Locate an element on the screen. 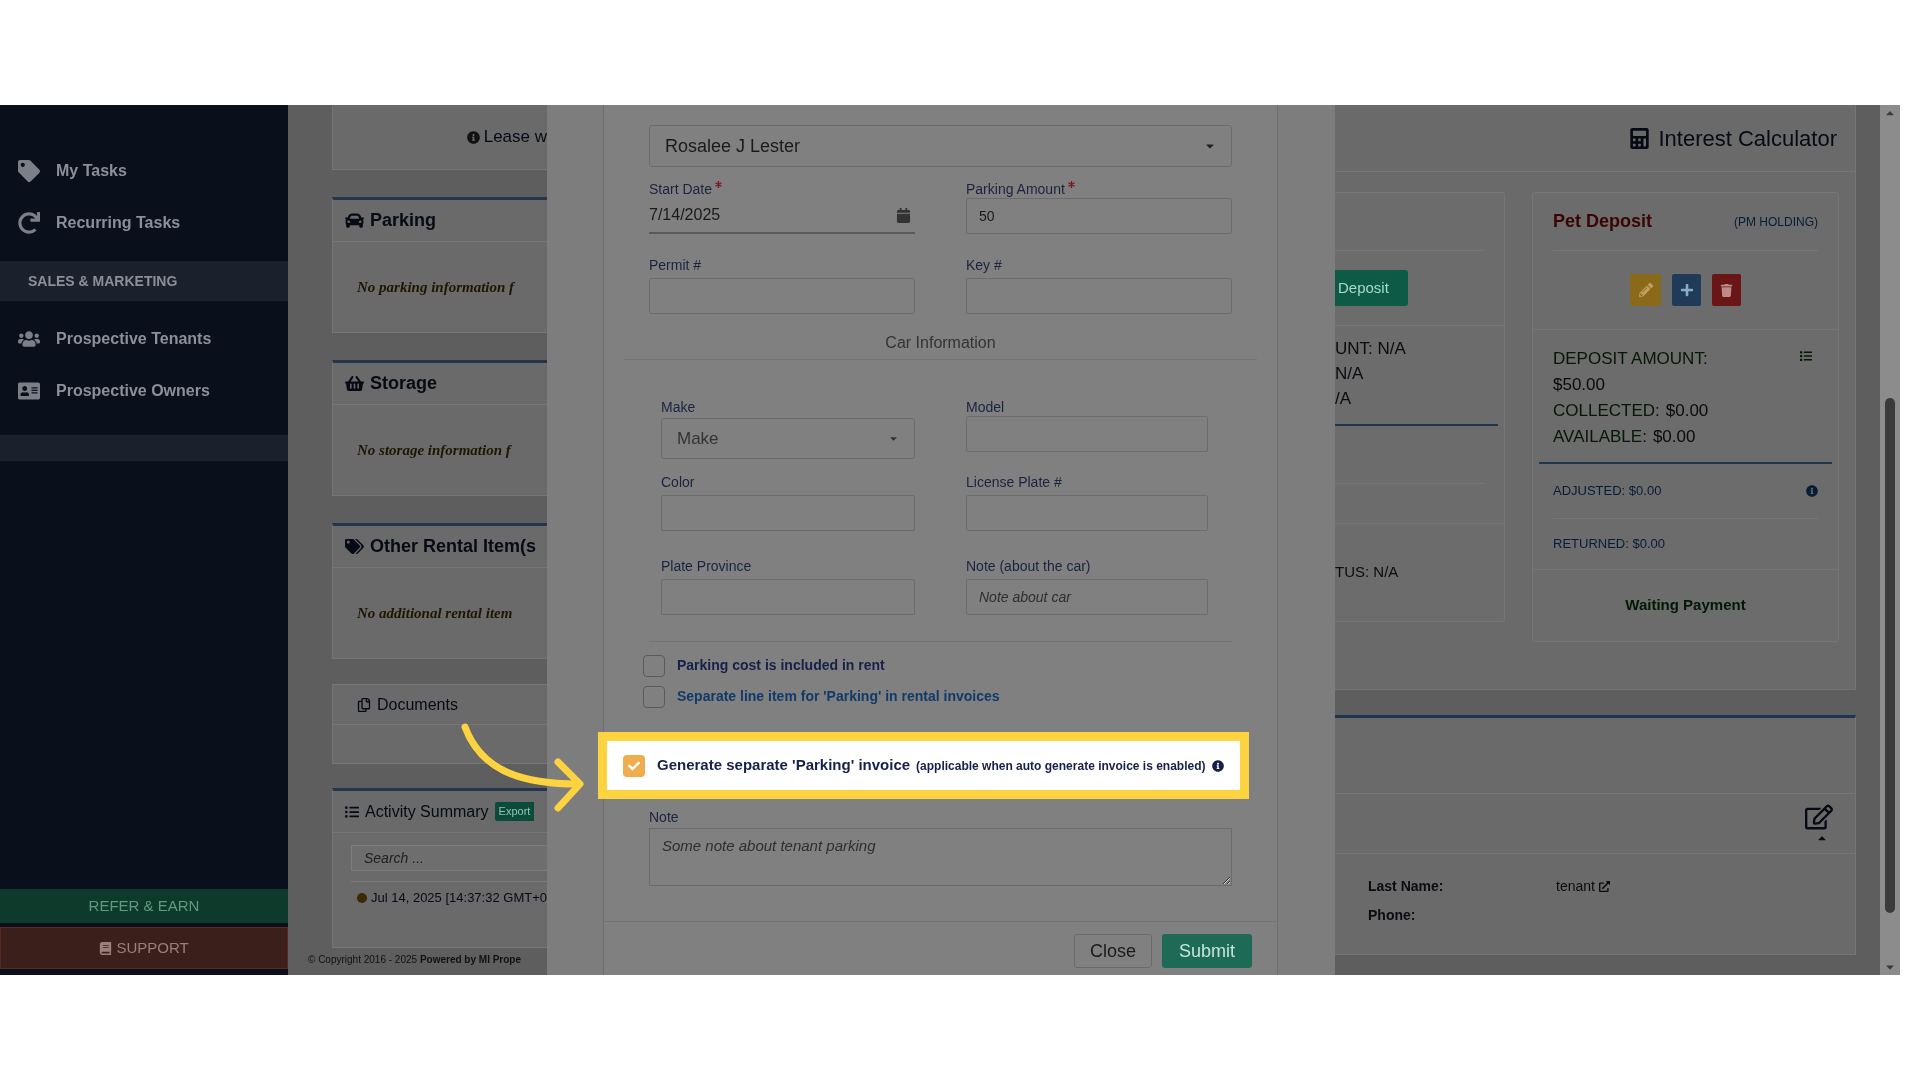 The height and width of the screenshot is (1080, 1920). field-label: Permit # is located at coordinates (675, 265).